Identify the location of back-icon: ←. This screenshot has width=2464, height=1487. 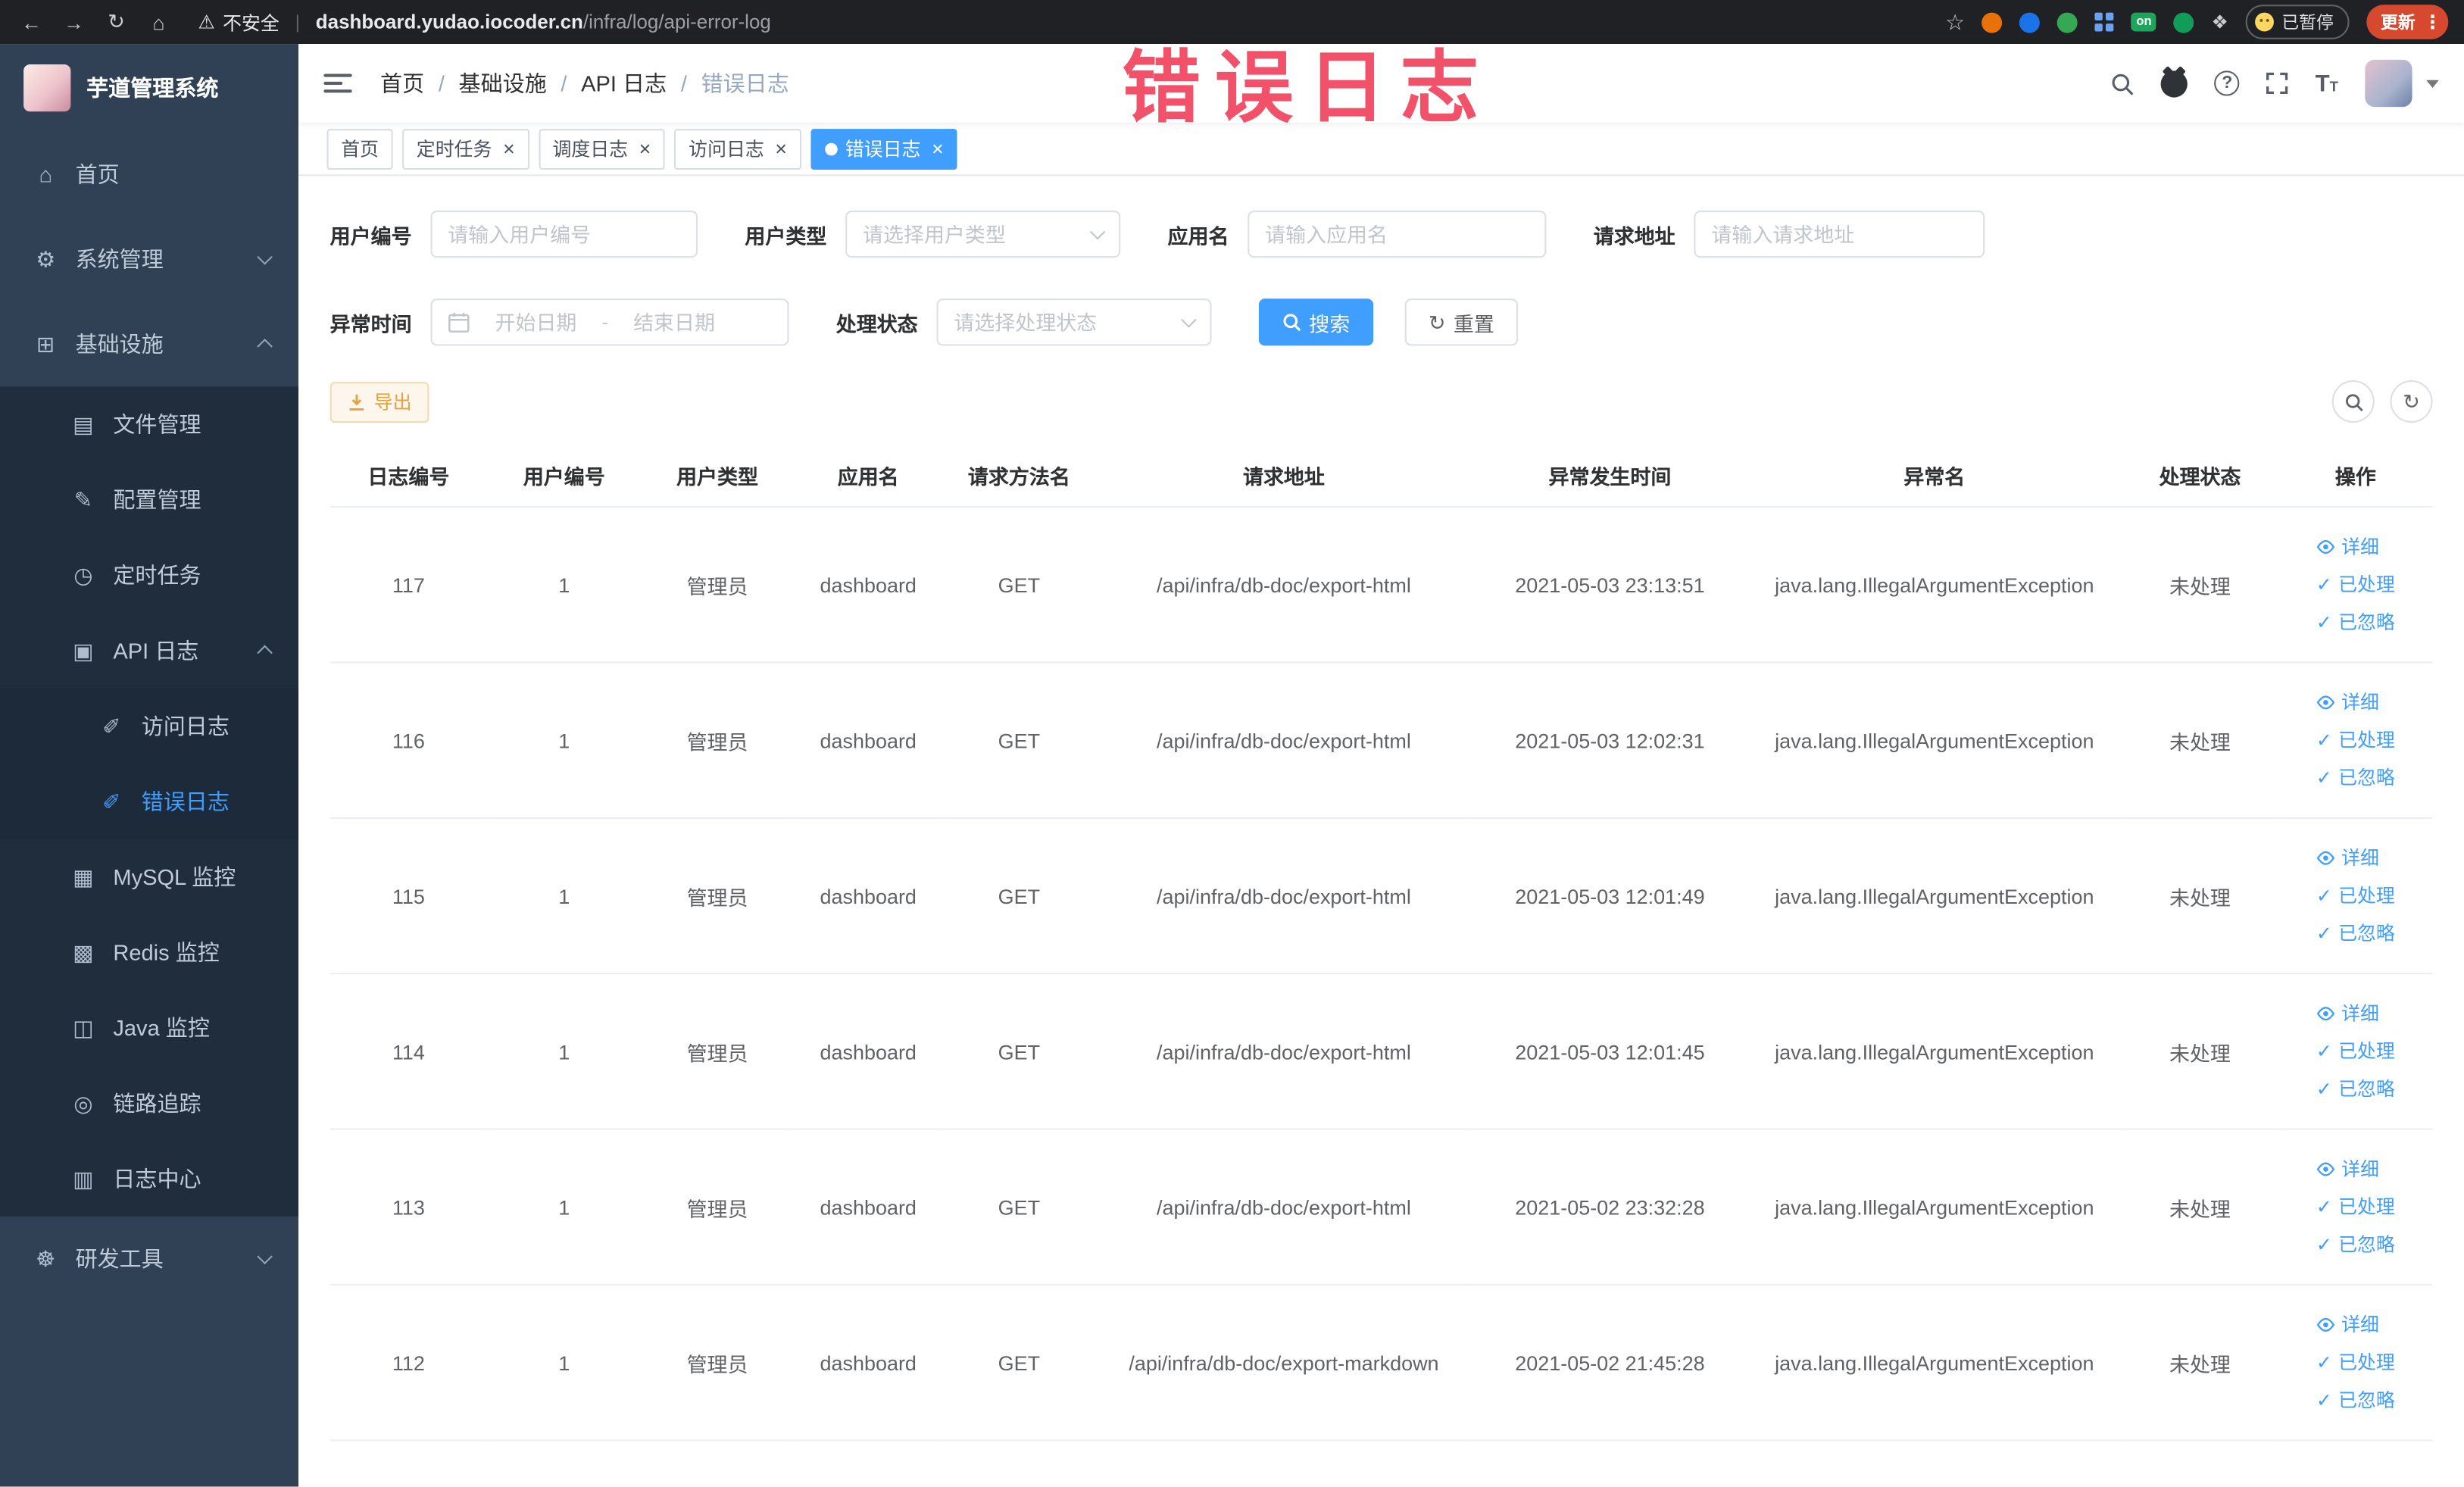
(31, 21).